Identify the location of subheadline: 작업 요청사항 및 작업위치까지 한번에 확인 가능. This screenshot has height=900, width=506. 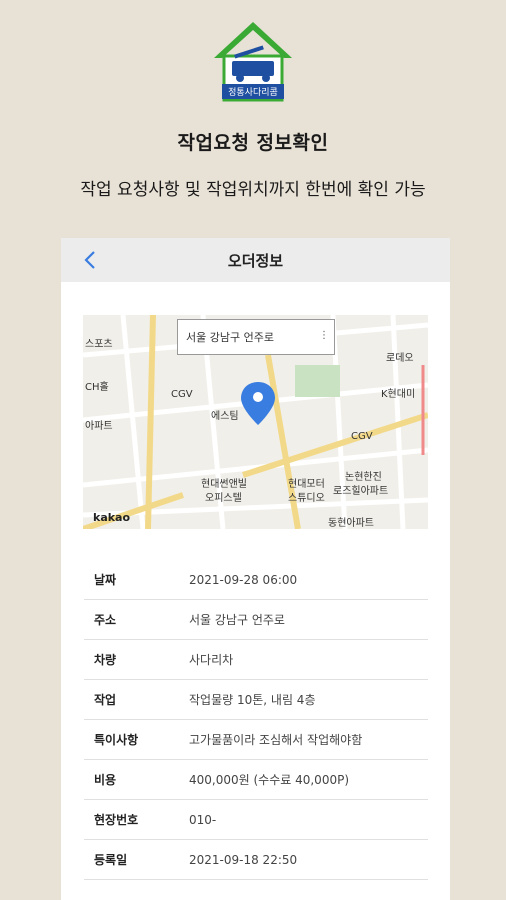
(253, 190).